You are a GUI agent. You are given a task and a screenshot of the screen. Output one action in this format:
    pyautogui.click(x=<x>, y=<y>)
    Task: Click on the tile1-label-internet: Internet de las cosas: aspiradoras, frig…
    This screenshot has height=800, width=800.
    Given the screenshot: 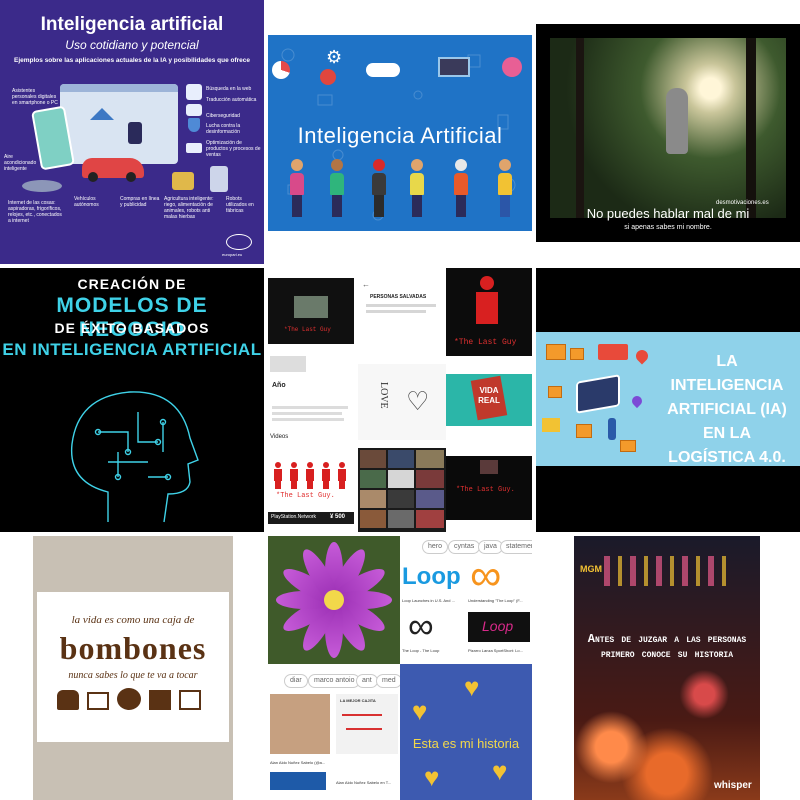 What is the action you would take?
    pyautogui.click(x=35, y=212)
    